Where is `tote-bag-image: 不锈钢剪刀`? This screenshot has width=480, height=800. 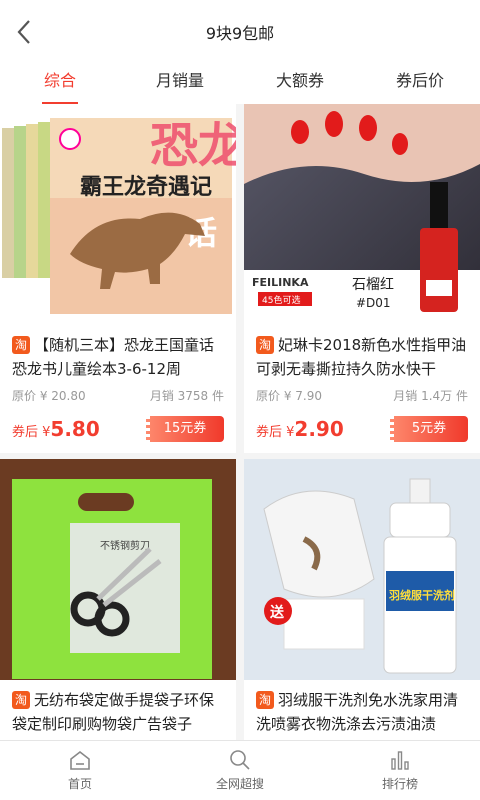
tote-bag-image: 不锈钢剪刀 is located at coordinates (118, 569).